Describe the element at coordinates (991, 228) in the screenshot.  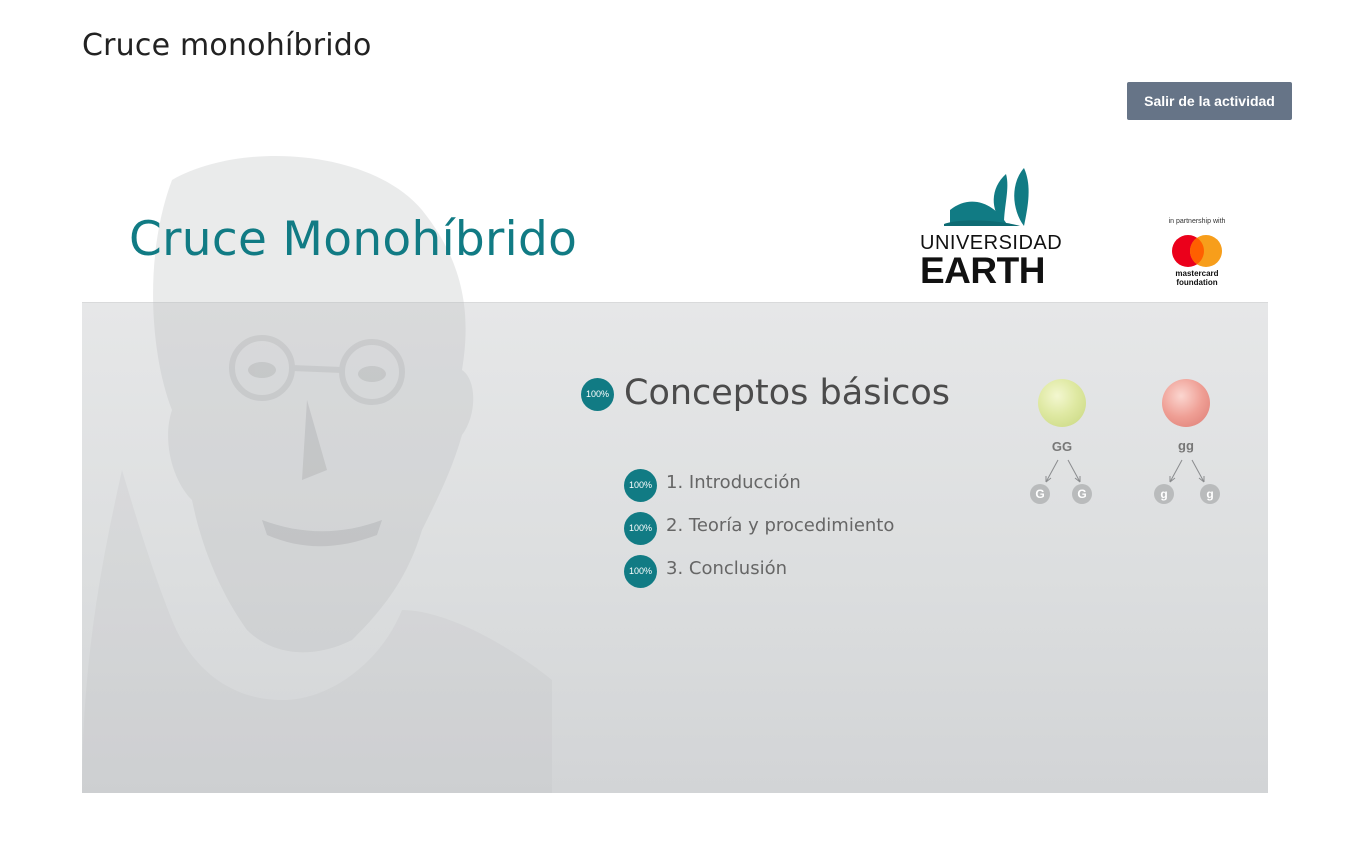
I see `universidad-earth-logo: UNIVERSIDAD EARTH` at that location.